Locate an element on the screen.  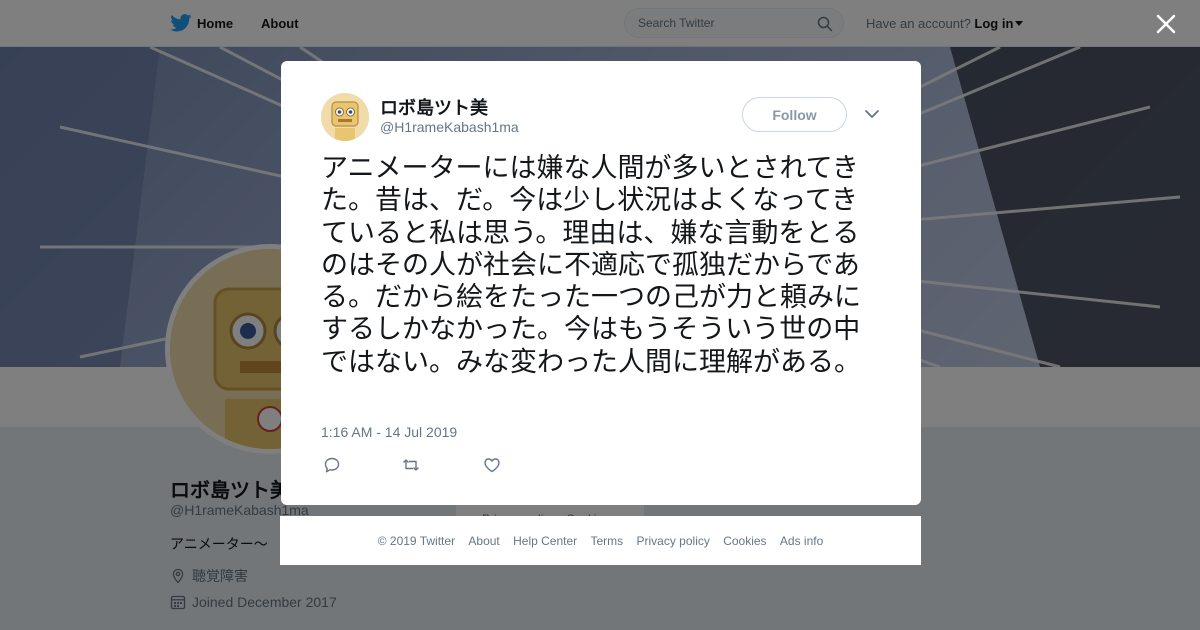
footer-link-about: About is located at coordinates (483, 541).